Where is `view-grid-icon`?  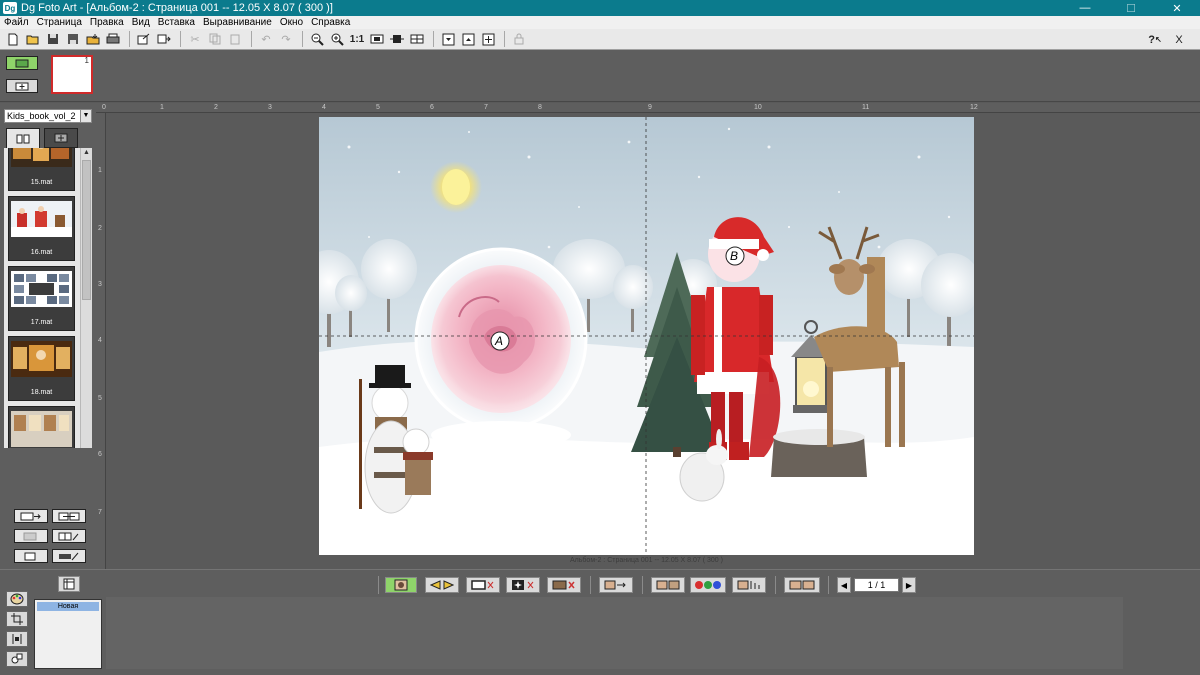 view-grid-icon is located at coordinates (417, 39).